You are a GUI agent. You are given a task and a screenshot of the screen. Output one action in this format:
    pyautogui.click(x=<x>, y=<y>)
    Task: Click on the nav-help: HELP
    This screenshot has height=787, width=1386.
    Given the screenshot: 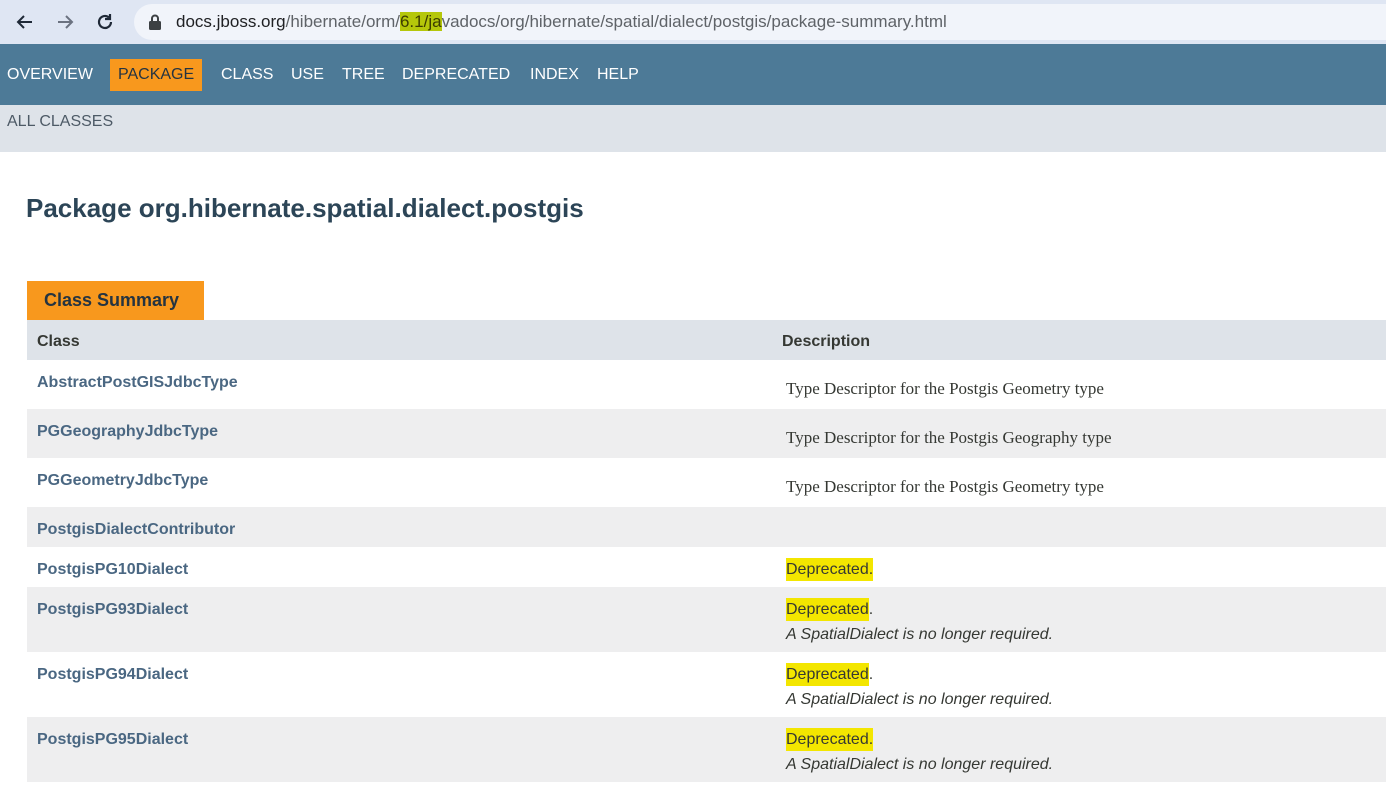 What is the action you would take?
    pyautogui.click(x=618, y=75)
    